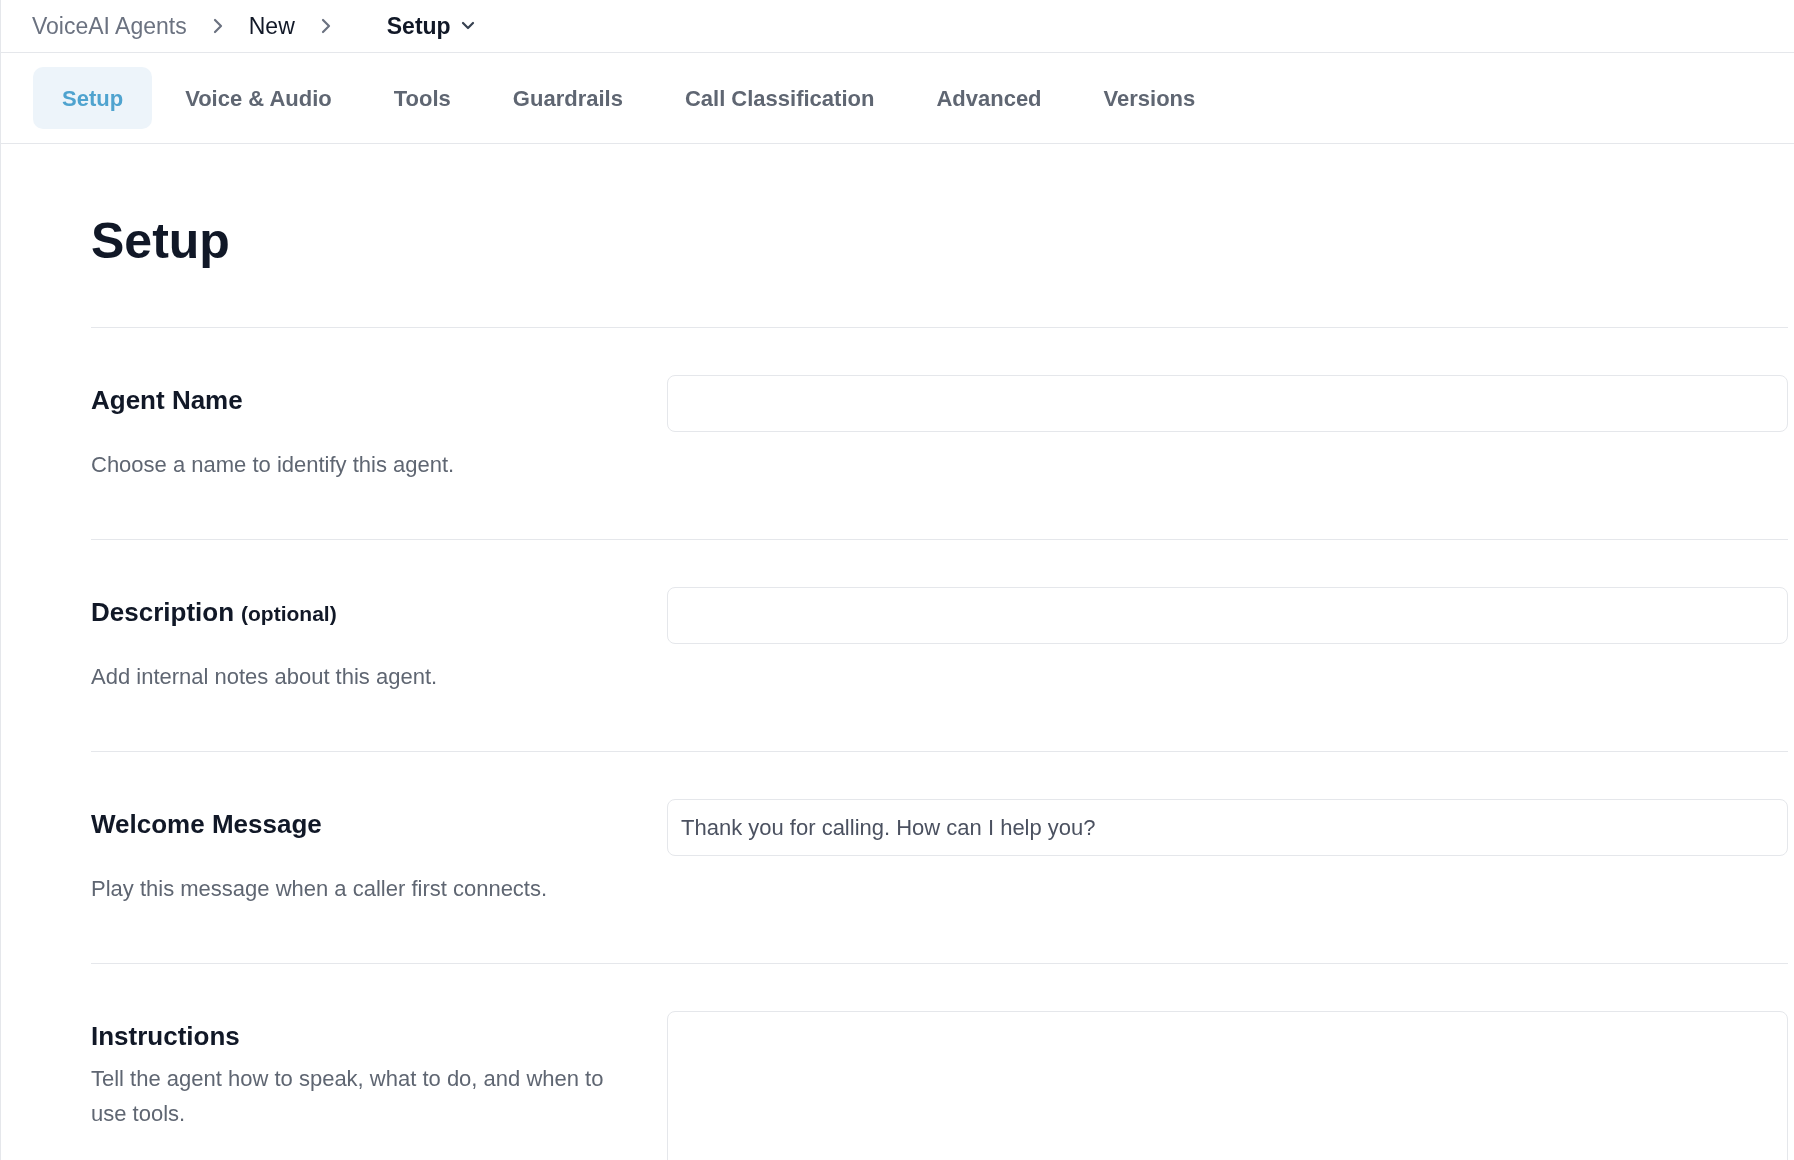  I want to click on field-description: Choose a name to identify this agent., so click(273, 465).